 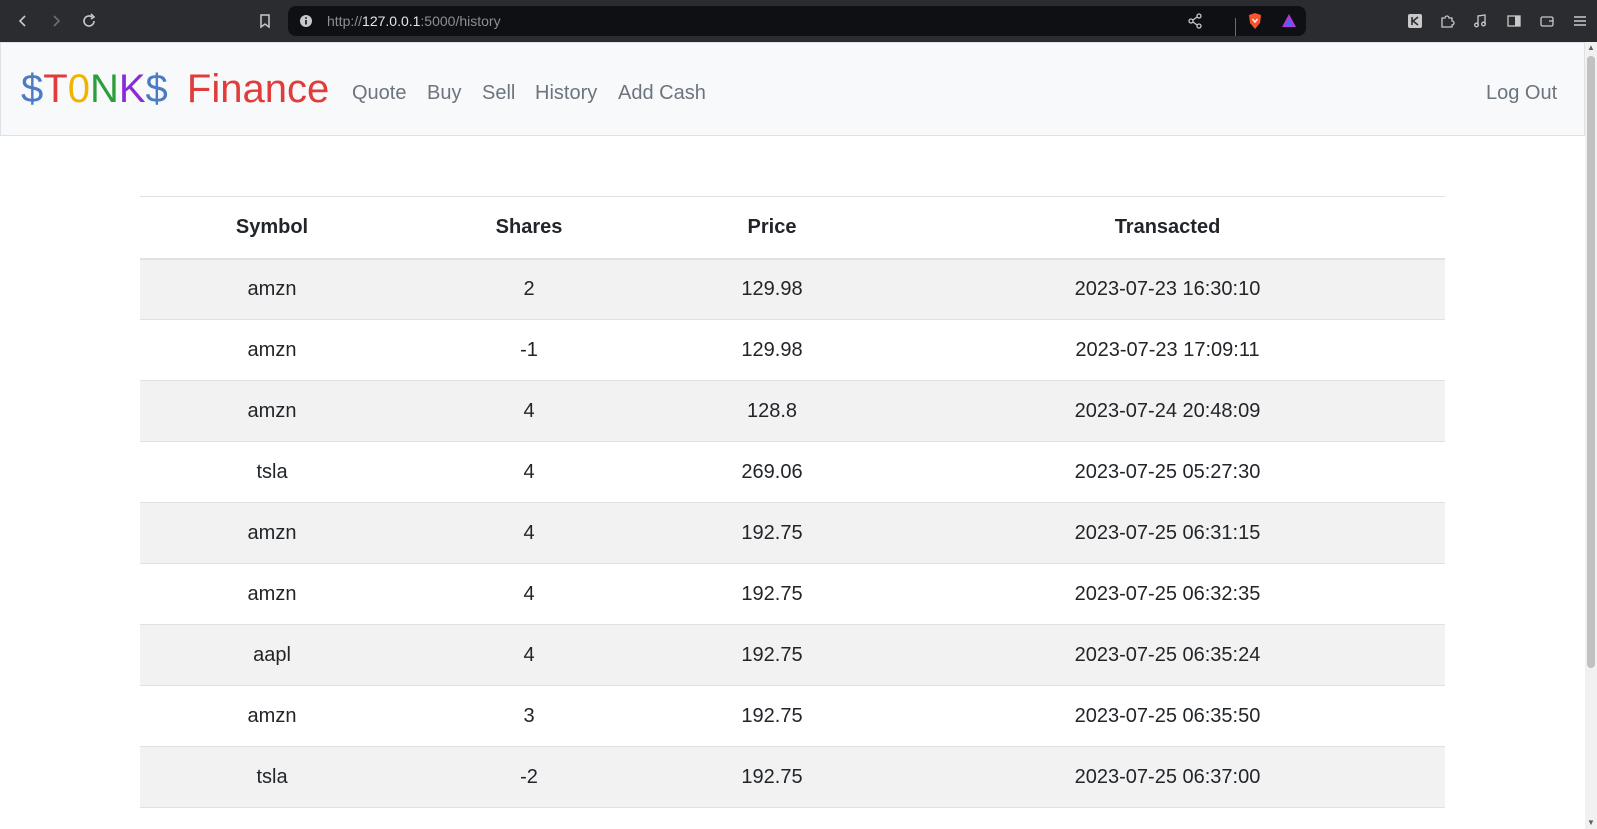 I want to click on url-path: :5000/history, so click(x=460, y=21).